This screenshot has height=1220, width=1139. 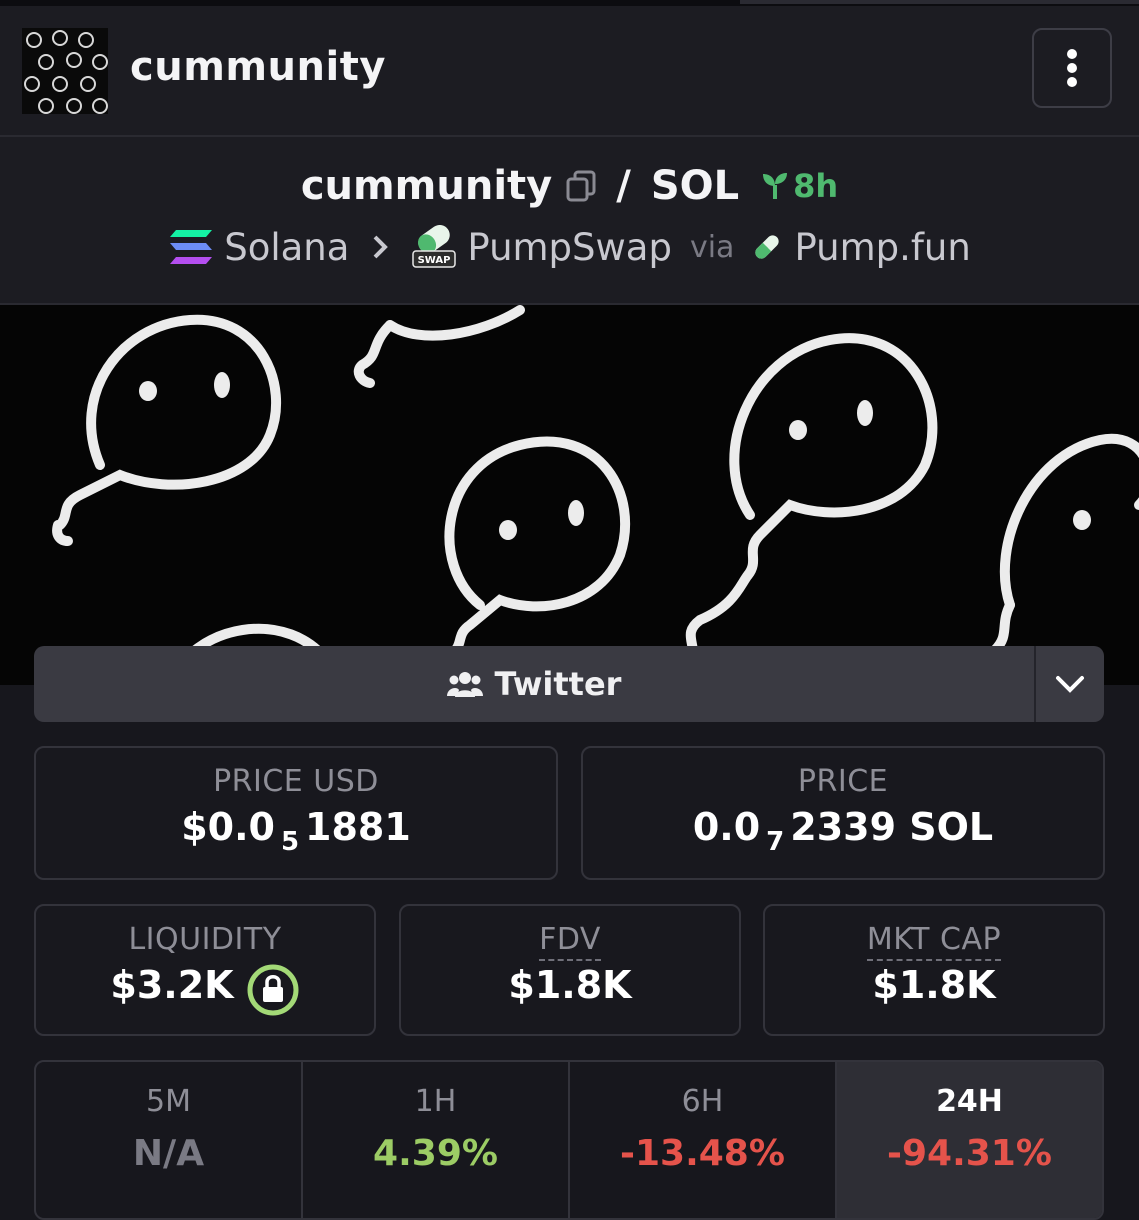 I want to click on kebab-icon, so click(x=1072, y=68).